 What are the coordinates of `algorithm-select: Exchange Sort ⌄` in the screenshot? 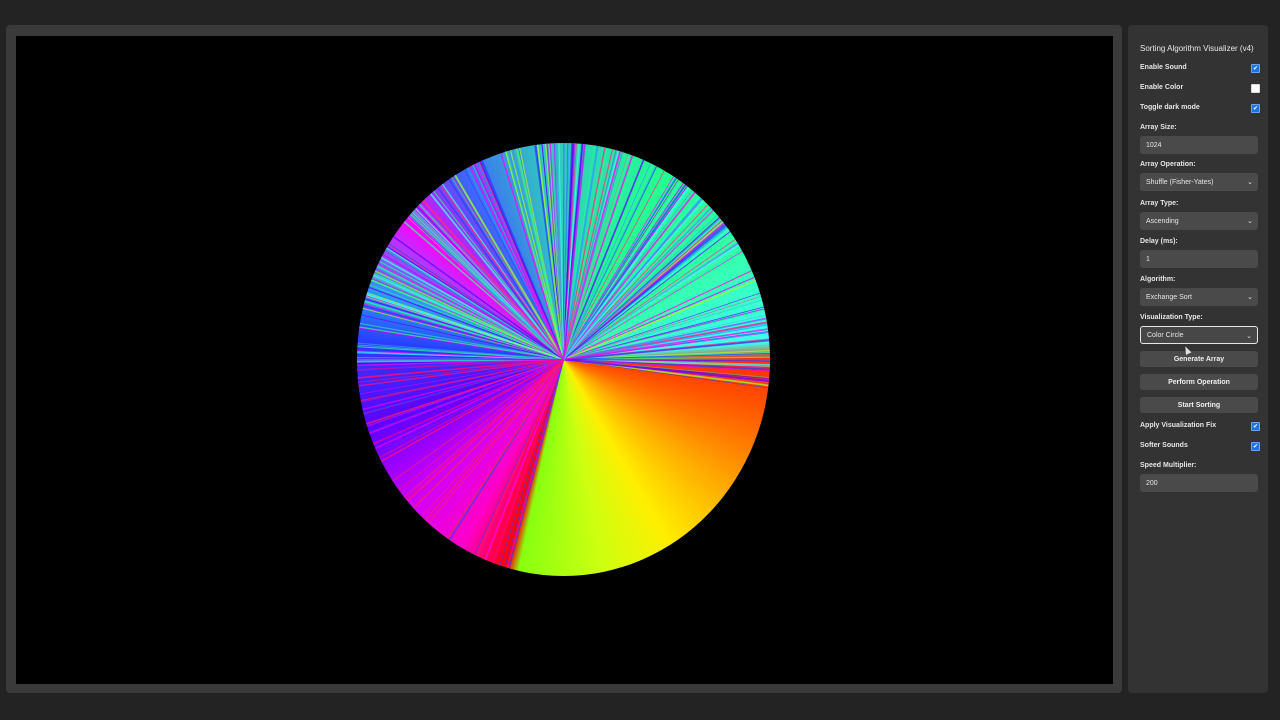 It's located at (1199, 297).